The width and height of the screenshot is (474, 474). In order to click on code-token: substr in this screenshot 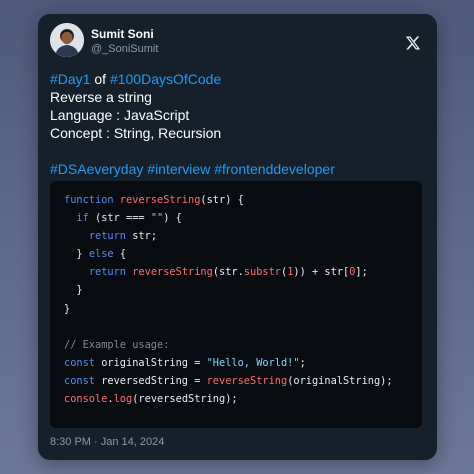, I will do `click(262, 272)`.